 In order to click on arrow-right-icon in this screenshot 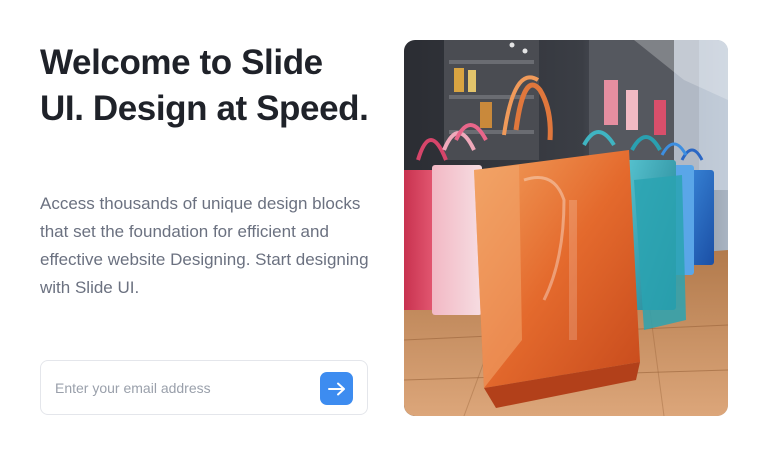, I will do `click(336, 388)`.